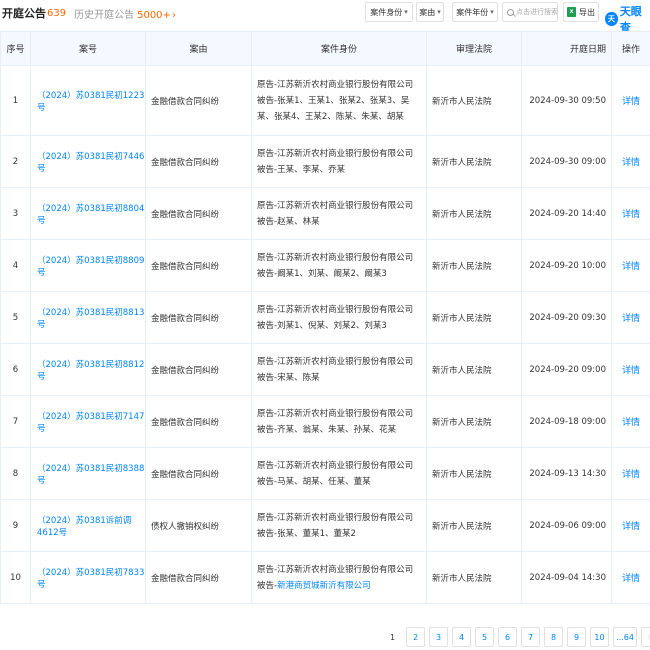 This screenshot has width=650, height=650. Describe the element at coordinates (438, 637) in the screenshot. I see `page-button: 3` at that location.